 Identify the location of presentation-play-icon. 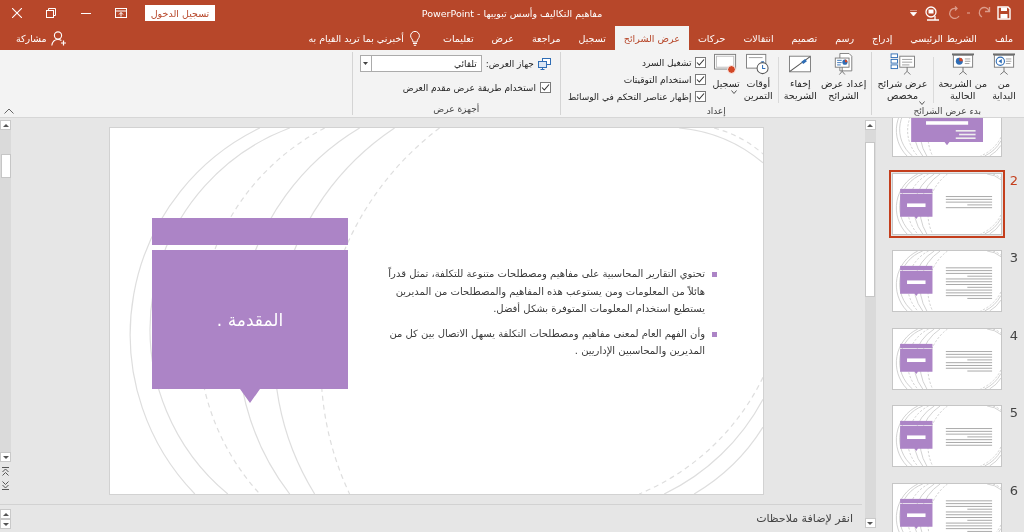
(1004, 64).